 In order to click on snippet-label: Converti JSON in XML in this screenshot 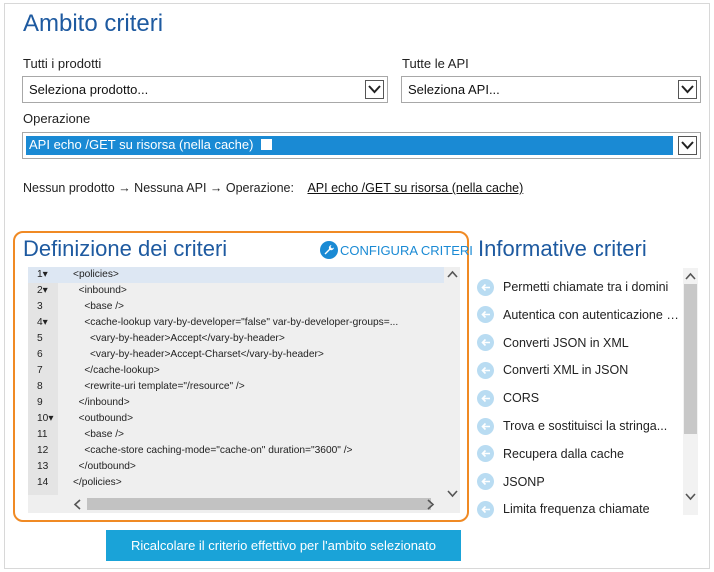, I will do `click(566, 342)`.